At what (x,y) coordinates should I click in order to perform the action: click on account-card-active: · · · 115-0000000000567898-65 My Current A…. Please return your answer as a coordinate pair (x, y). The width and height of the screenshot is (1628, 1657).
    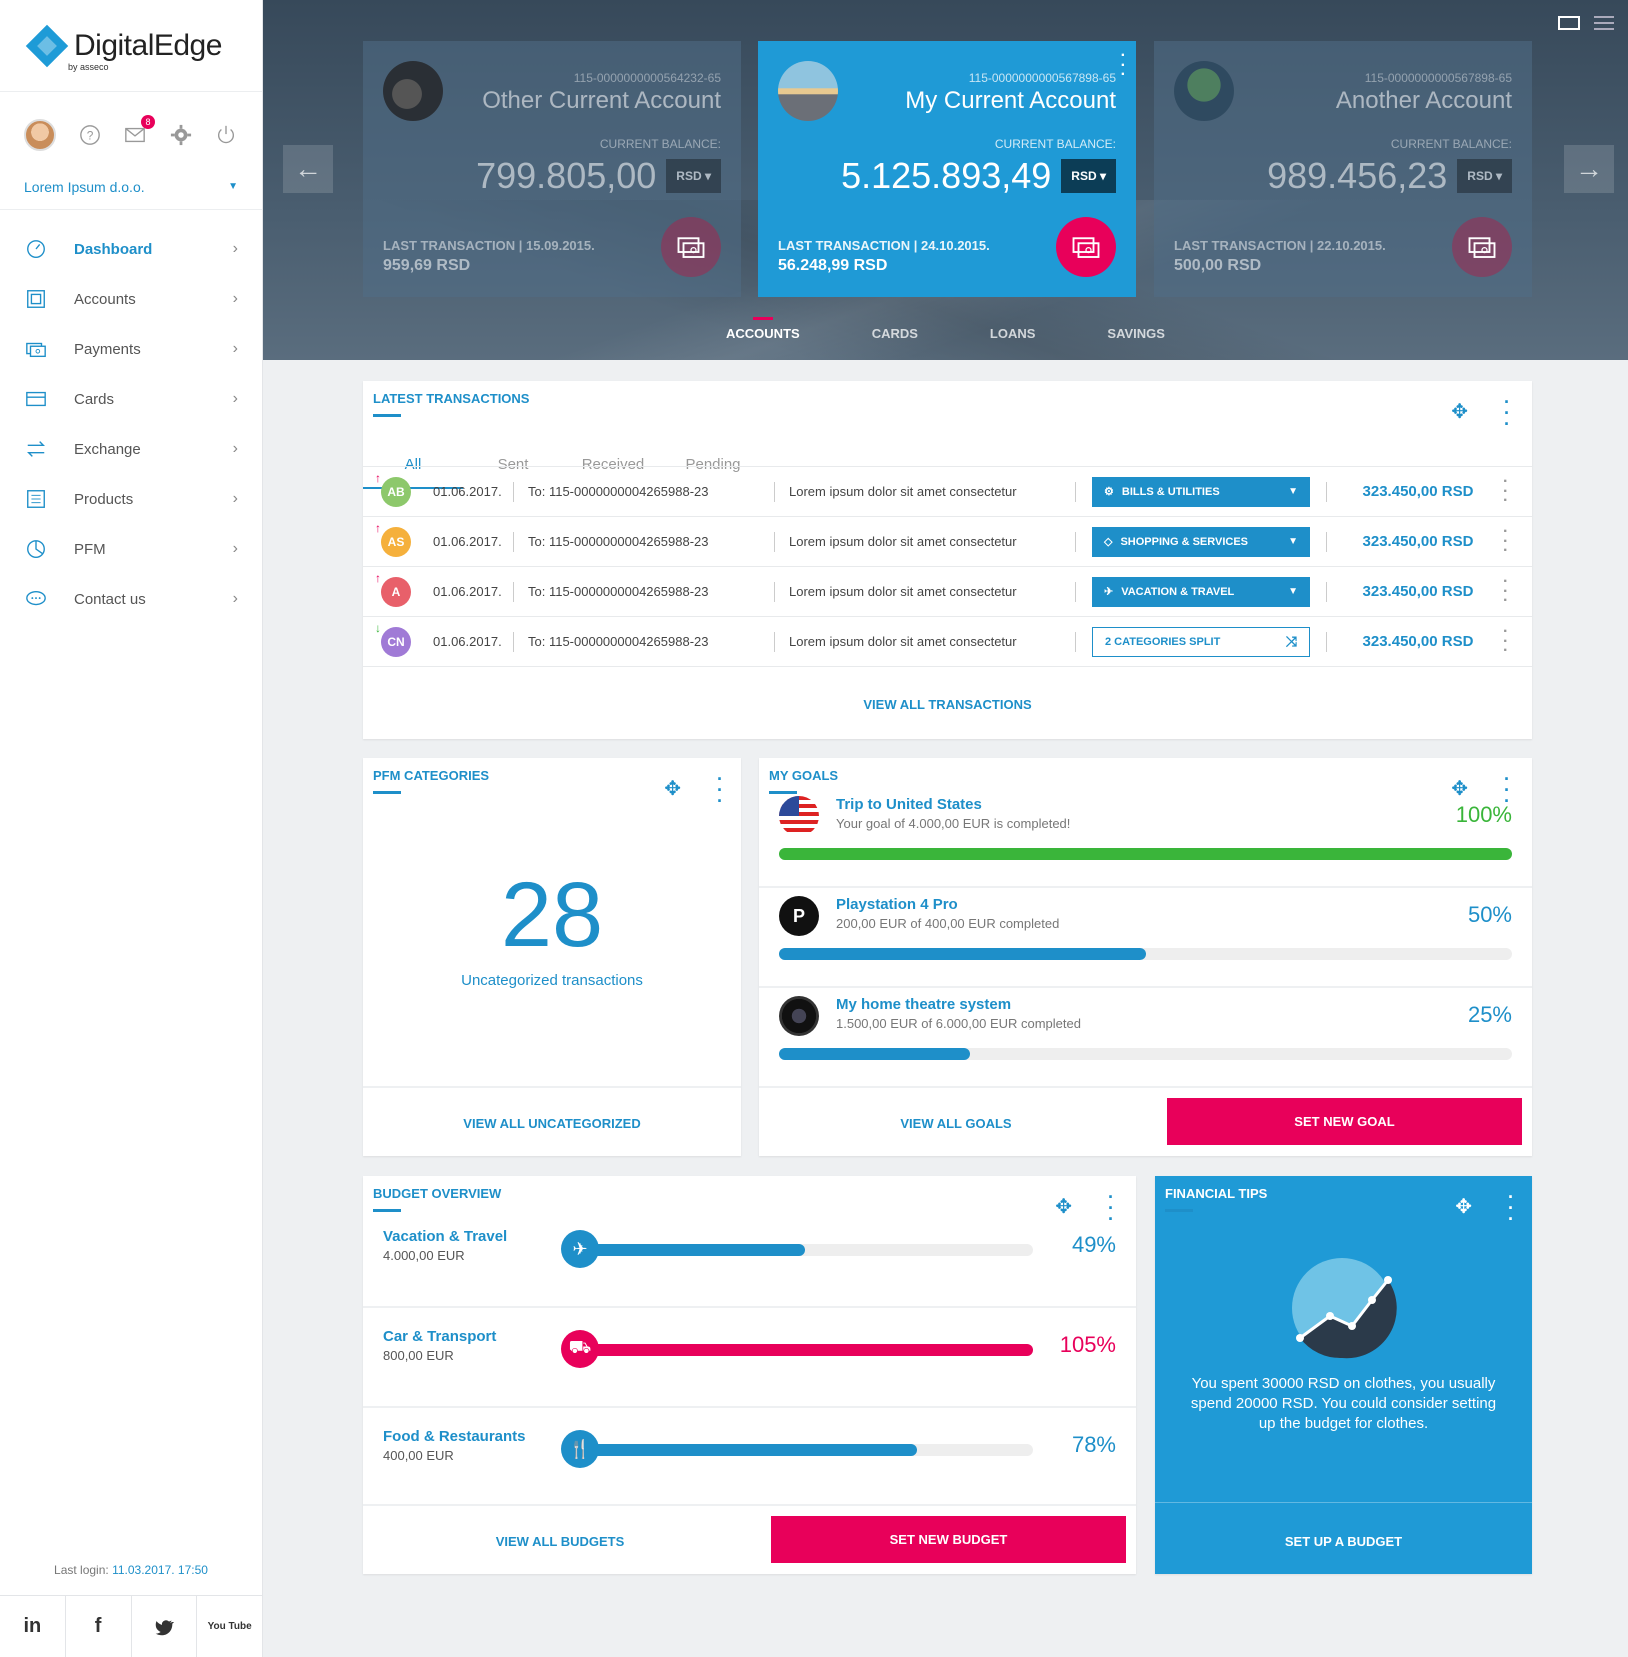
    Looking at the image, I should click on (947, 169).